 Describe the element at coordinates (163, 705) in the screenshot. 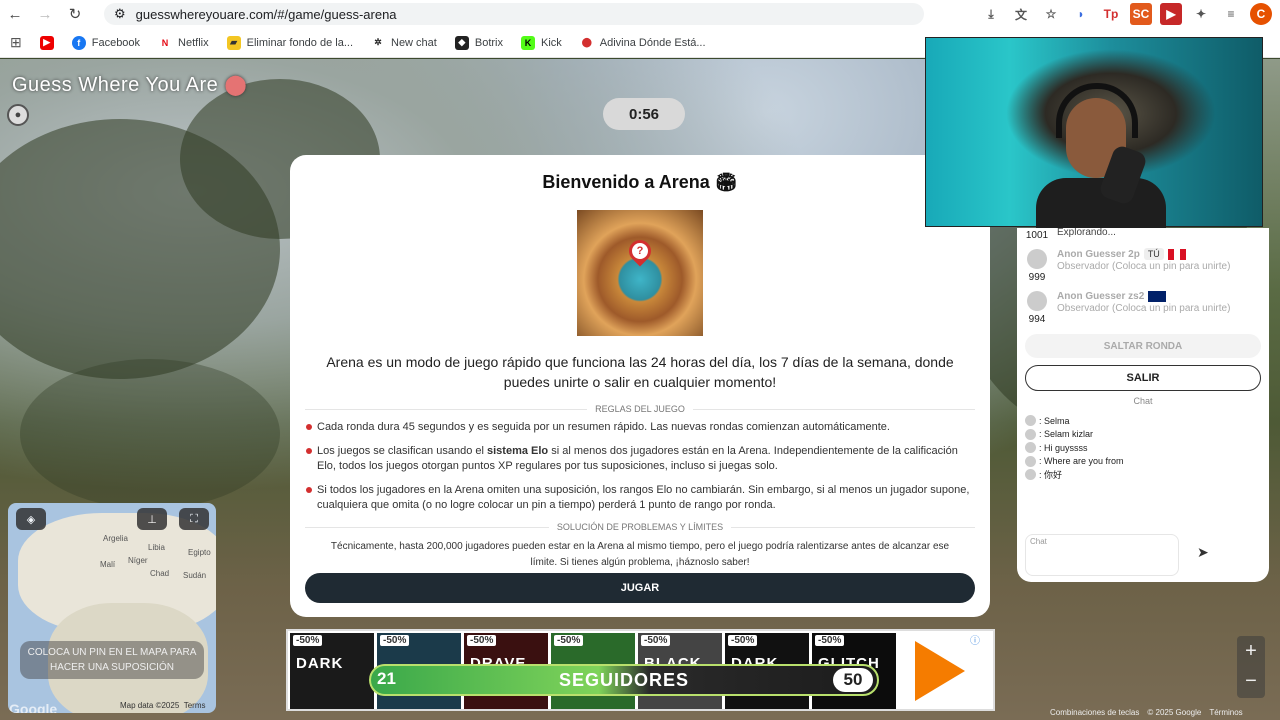

I see `map-attribution: Map data ©2025 Terms` at that location.